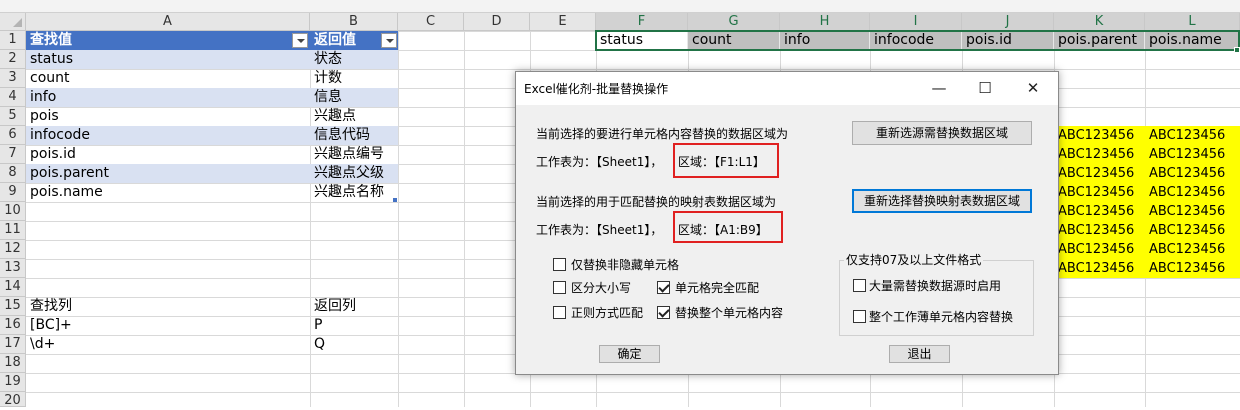 The height and width of the screenshot is (410, 1240). Describe the element at coordinates (168, 173) in the screenshot. I see `table-cell: pois.parent` at that location.